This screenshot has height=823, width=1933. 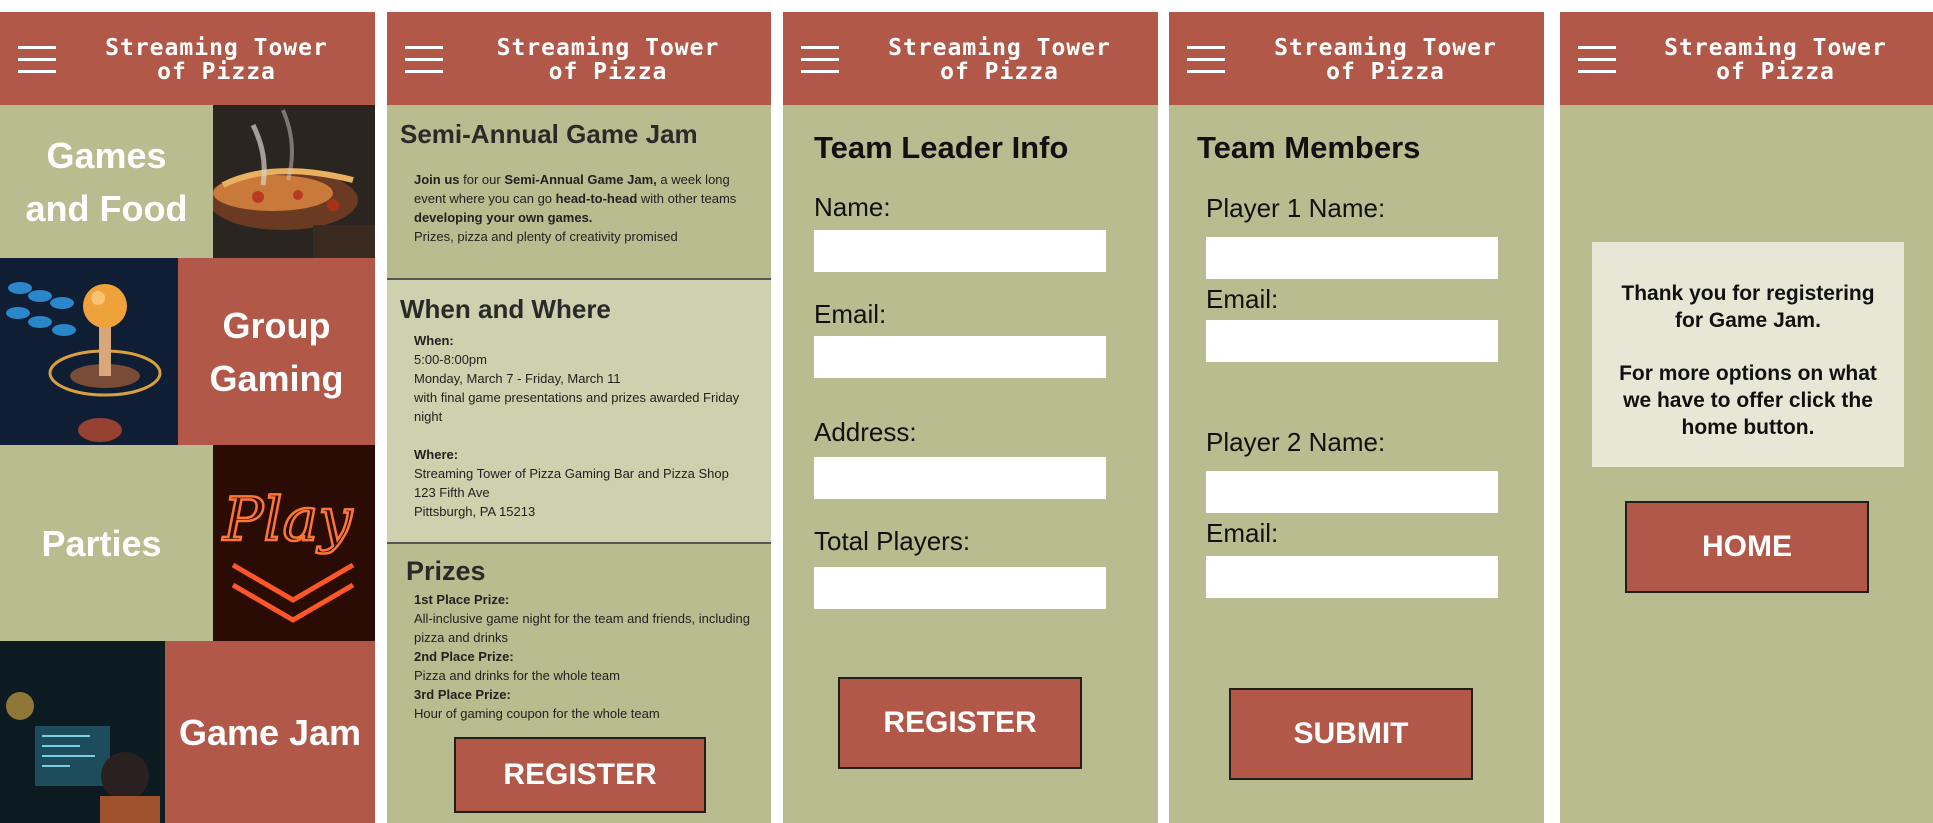 What do you see at coordinates (276, 325) in the screenshot?
I see `tile-label-line1: Group` at bounding box center [276, 325].